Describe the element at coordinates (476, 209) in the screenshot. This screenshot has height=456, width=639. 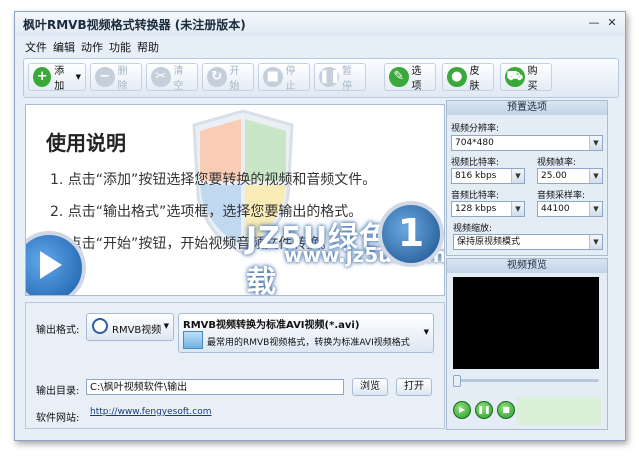
I see `abitrate-value: 128 kbps` at that location.